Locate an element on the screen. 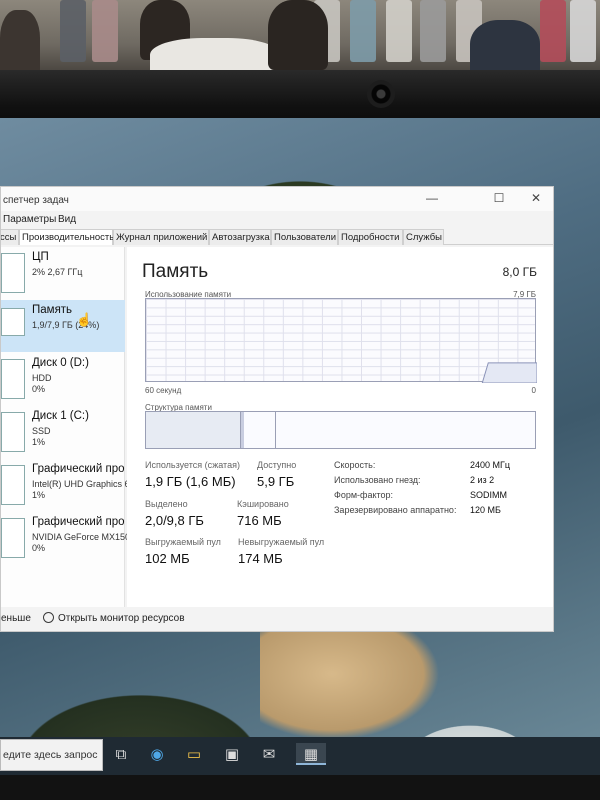 The image size is (600, 800). memory-total: 8,0 ГБ is located at coordinates (519, 272).